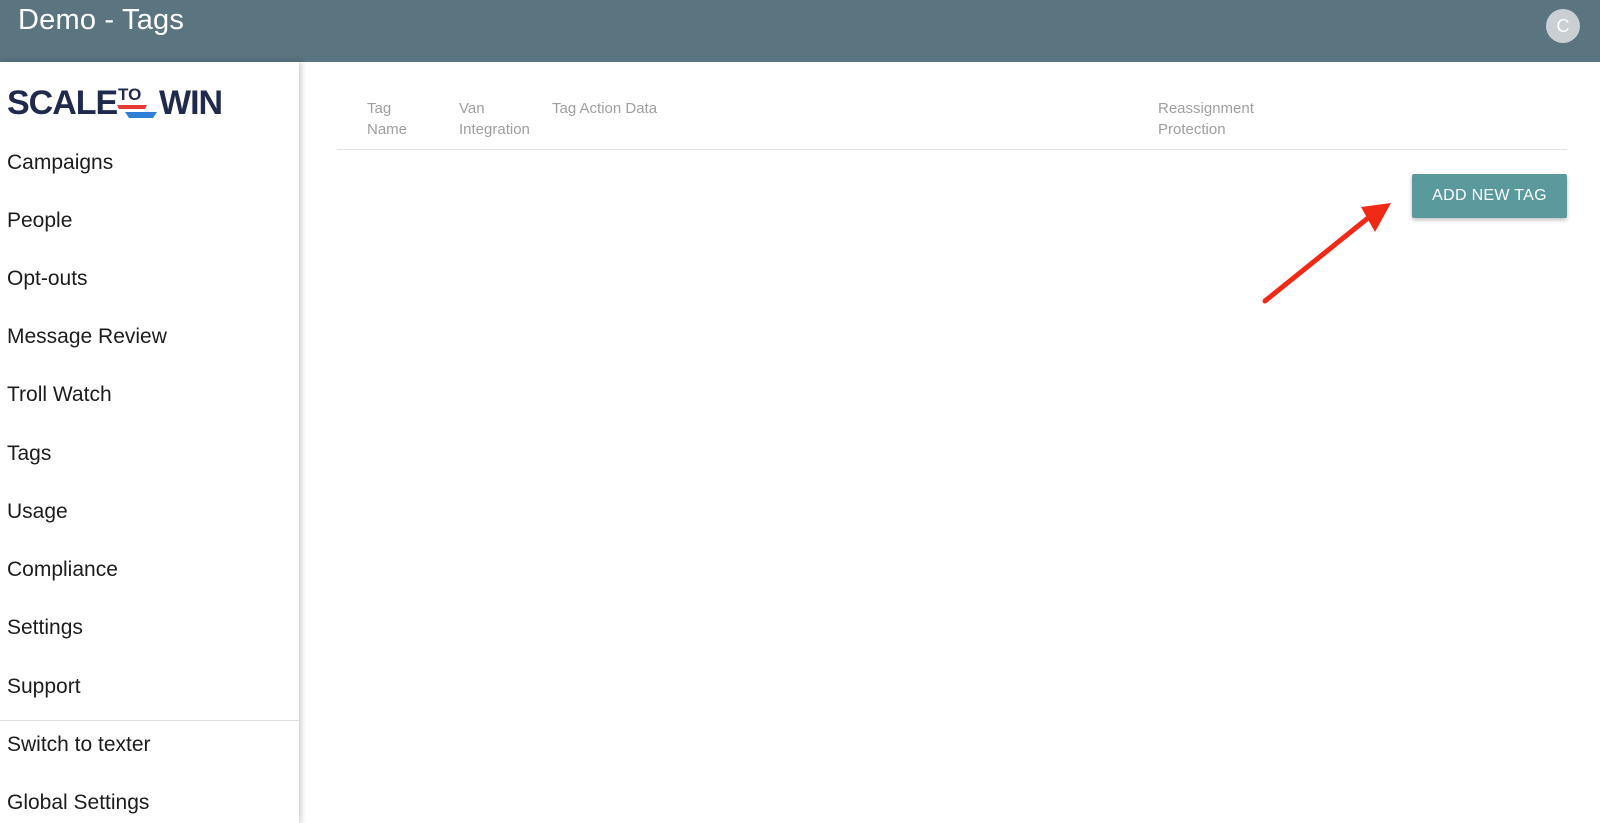 The width and height of the screenshot is (1600, 823). What do you see at coordinates (62, 570) in the screenshot?
I see `sidebar-item-compliance: Compliance` at bounding box center [62, 570].